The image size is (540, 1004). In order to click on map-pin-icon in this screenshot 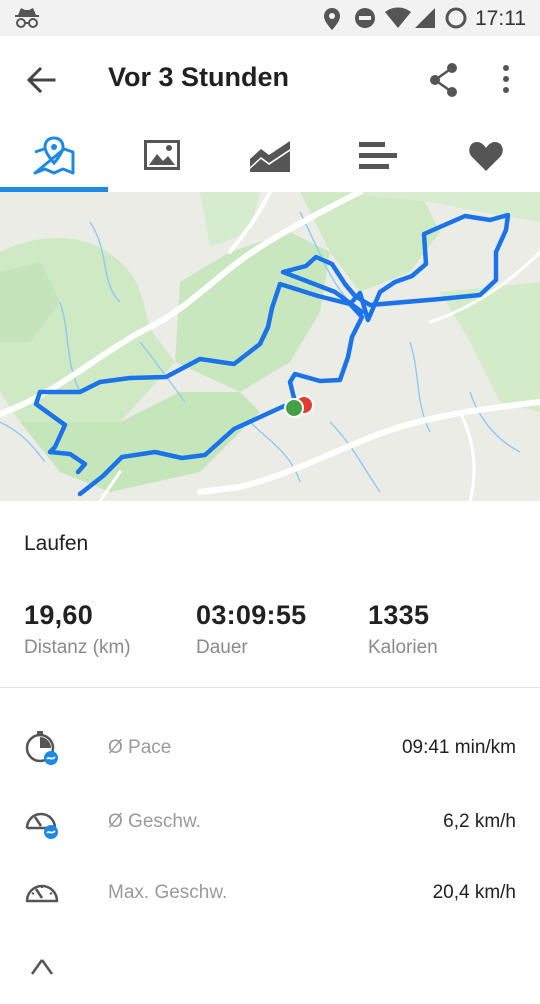, I will do `click(54, 155)`.